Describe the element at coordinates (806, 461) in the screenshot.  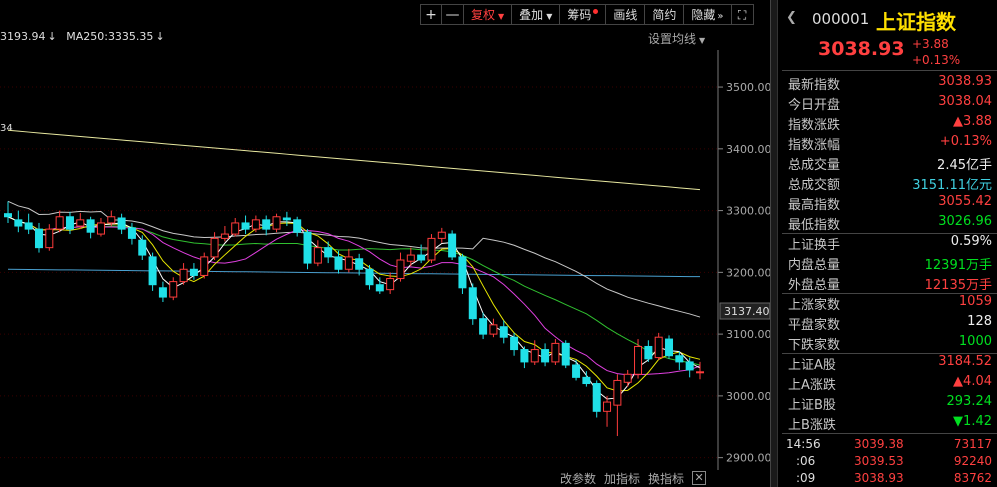
I see `tick-time: :06` at that location.